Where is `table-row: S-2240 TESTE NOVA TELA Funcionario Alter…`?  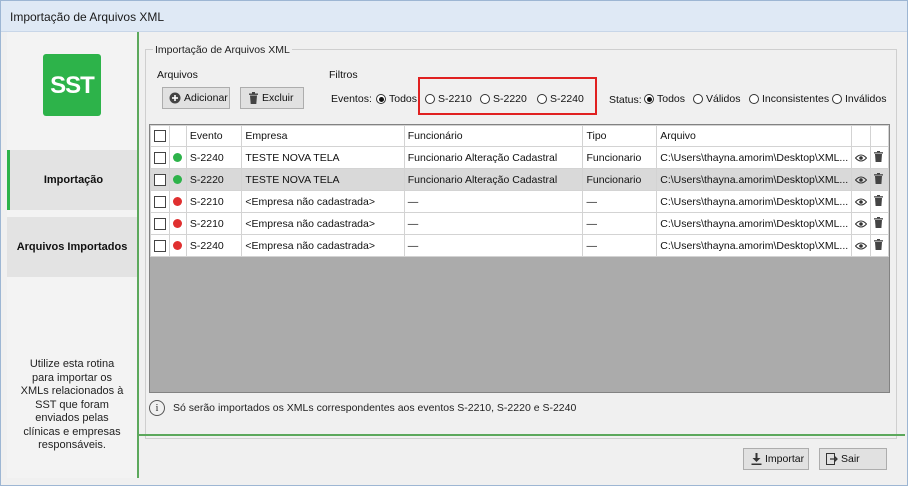
table-row: S-2240 TESTE NOVA TELA Funcionario Alter… is located at coordinates (519, 157).